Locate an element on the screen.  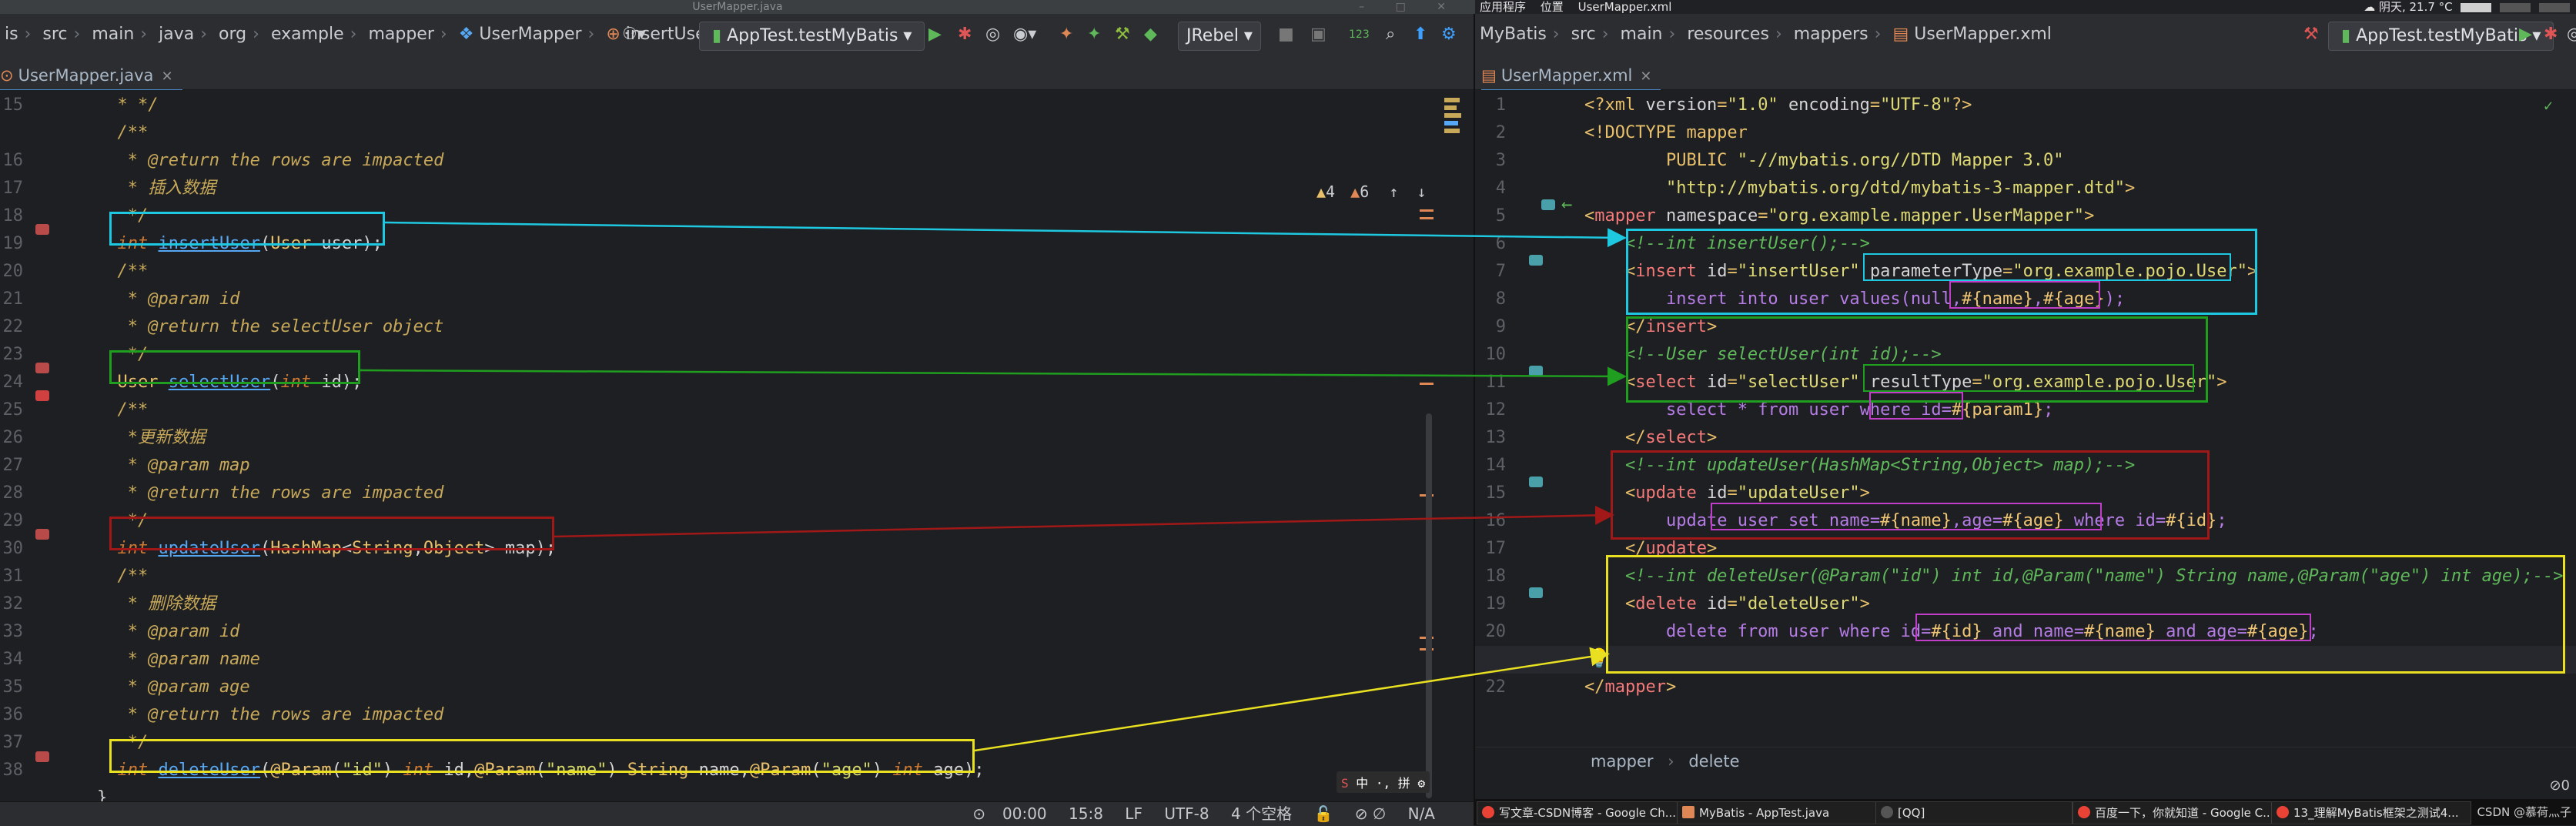
breadcrumb-item: resources is located at coordinates (1728, 34).